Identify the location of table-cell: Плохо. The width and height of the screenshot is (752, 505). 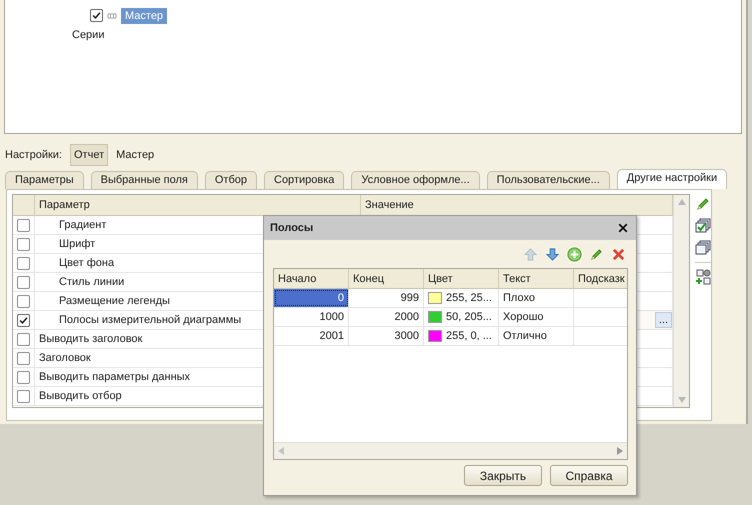
(536, 298).